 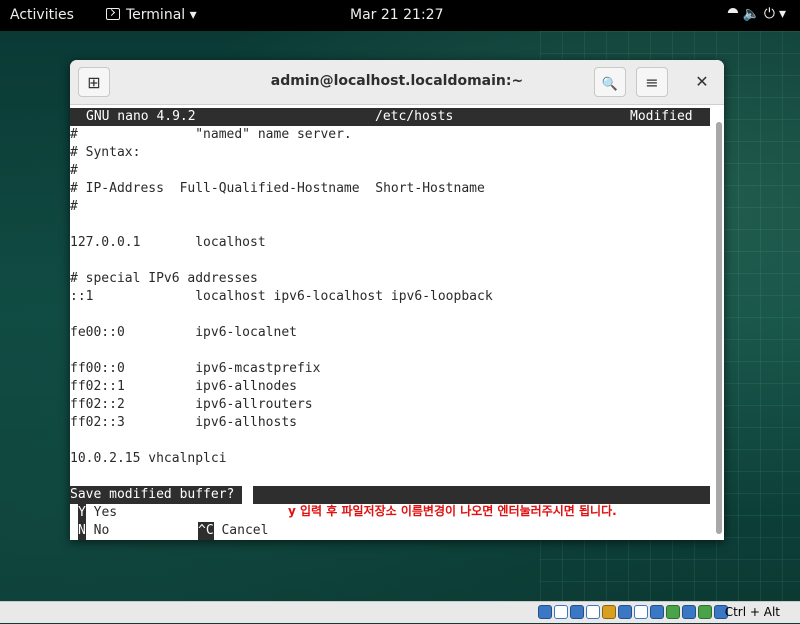 What do you see at coordinates (183, 386) in the screenshot?
I see `file-line: ff02::1 ipv6-allnodes` at bounding box center [183, 386].